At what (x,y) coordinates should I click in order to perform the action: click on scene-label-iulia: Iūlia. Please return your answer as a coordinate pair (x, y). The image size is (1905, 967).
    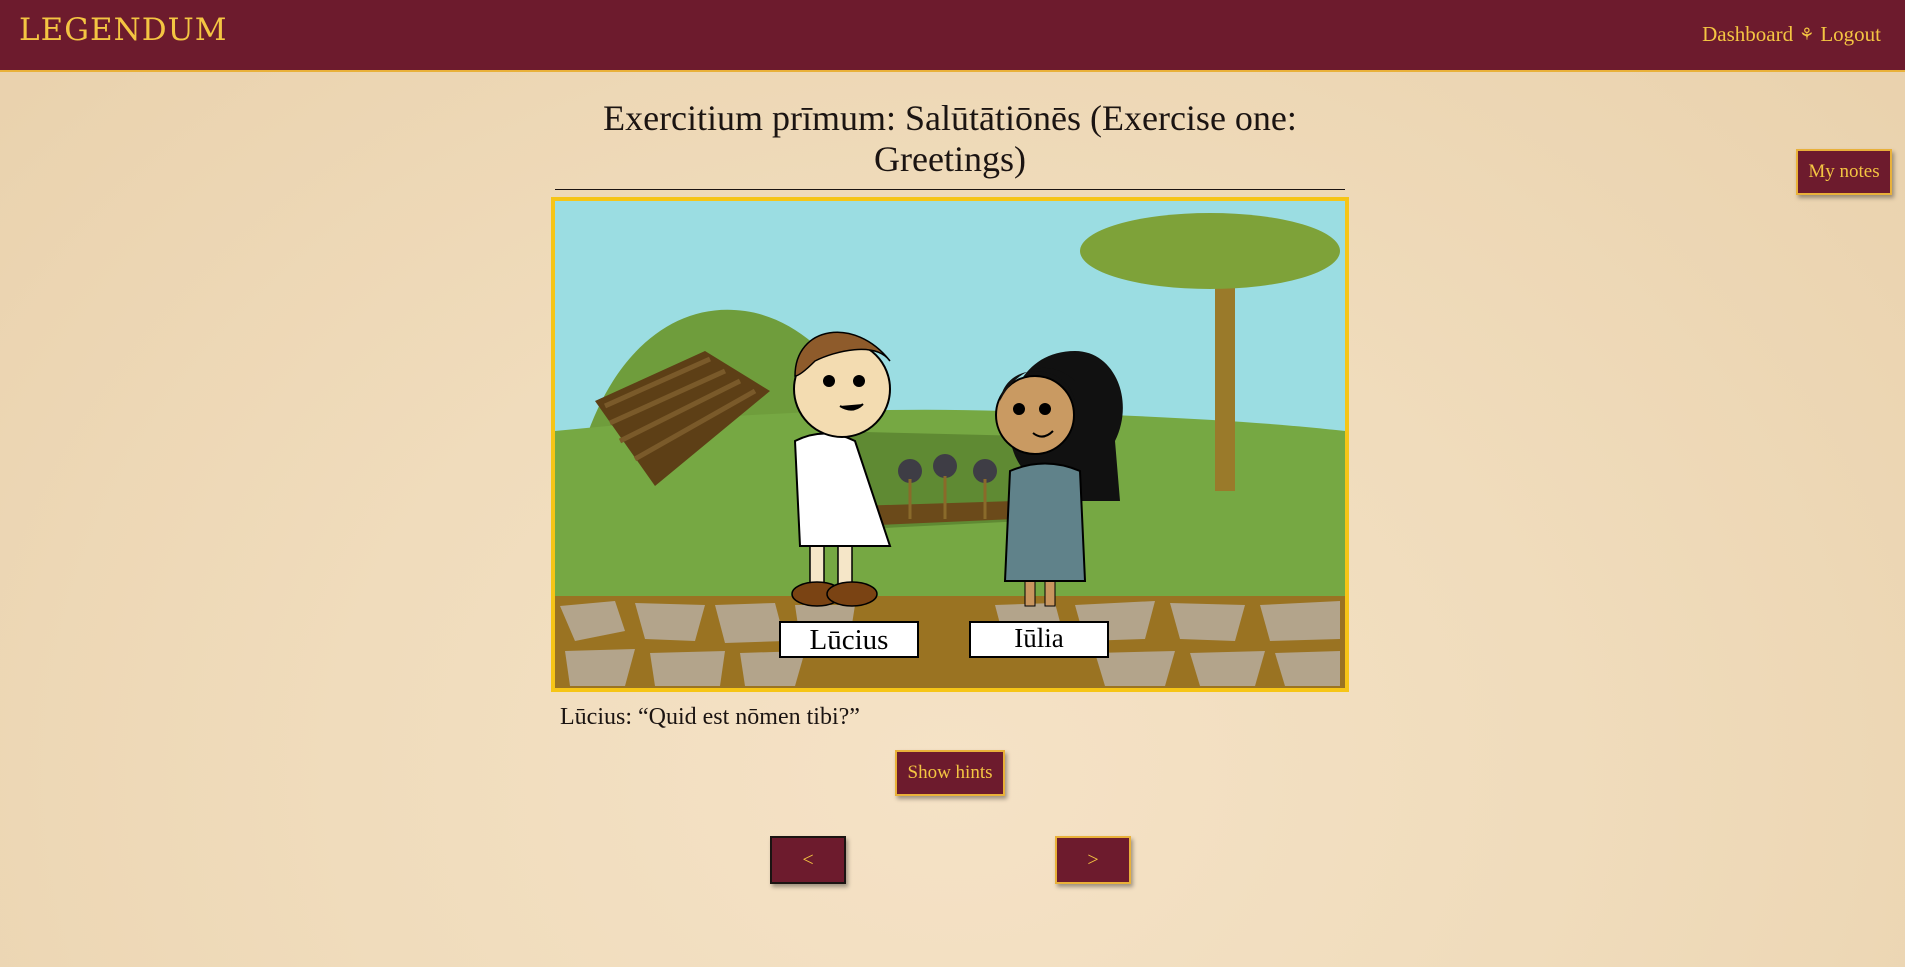
    Looking at the image, I should click on (1038, 638).